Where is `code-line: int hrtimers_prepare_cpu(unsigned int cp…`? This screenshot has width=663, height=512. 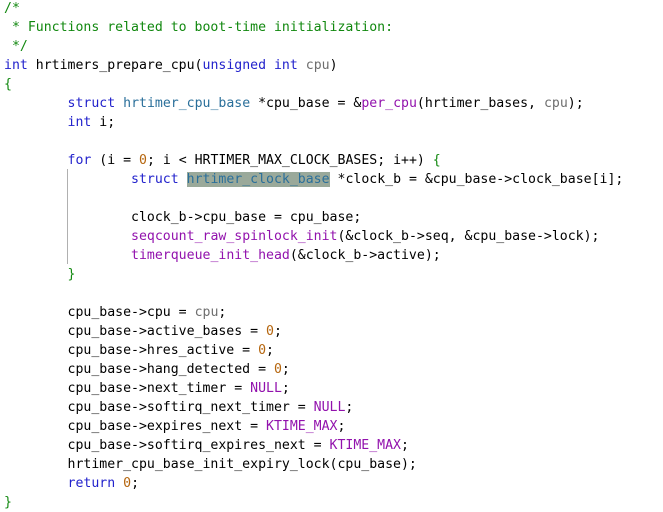 code-line: int hrtimers_prepare_cpu(unsigned int cp… is located at coordinates (333, 65).